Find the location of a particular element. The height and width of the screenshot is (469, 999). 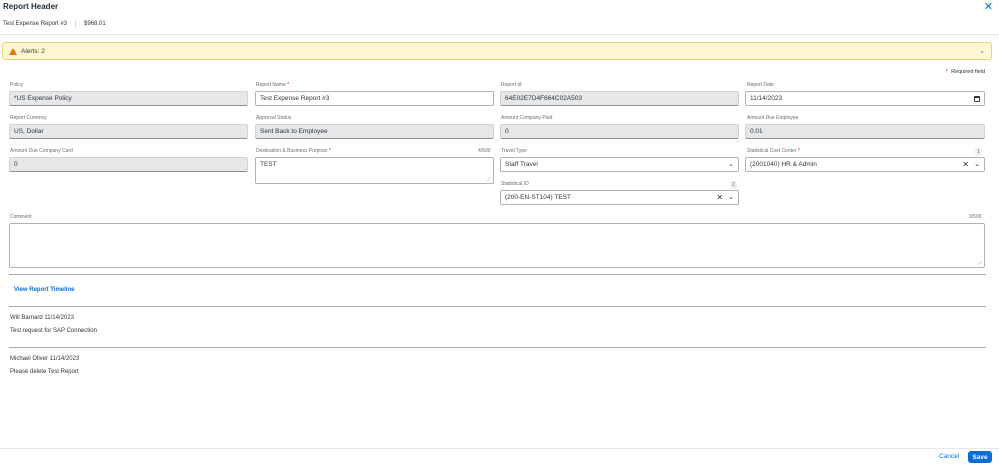

statistical-cost-center-label: Statistical Cost Center * is located at coordinates (773, 151).